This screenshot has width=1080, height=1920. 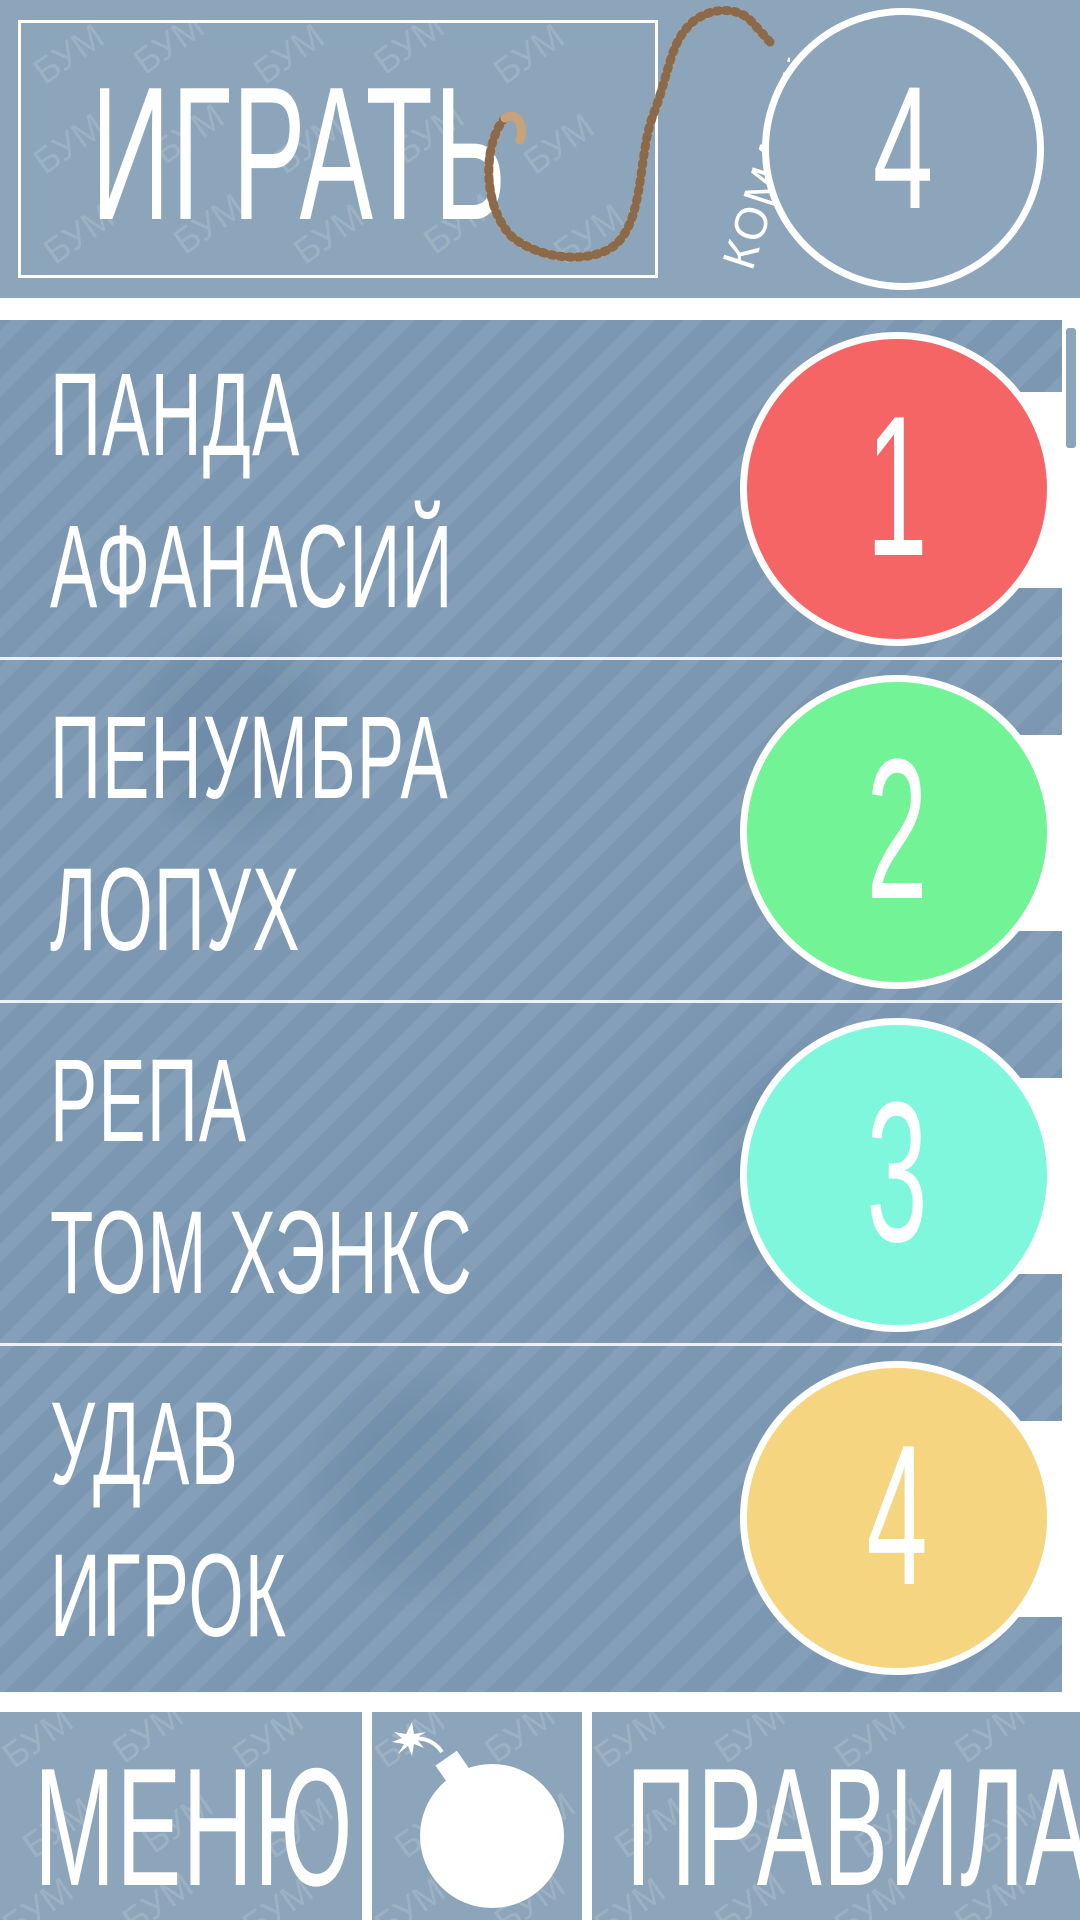 I want to click on bomb-icon, so click(x=478, y=1815).